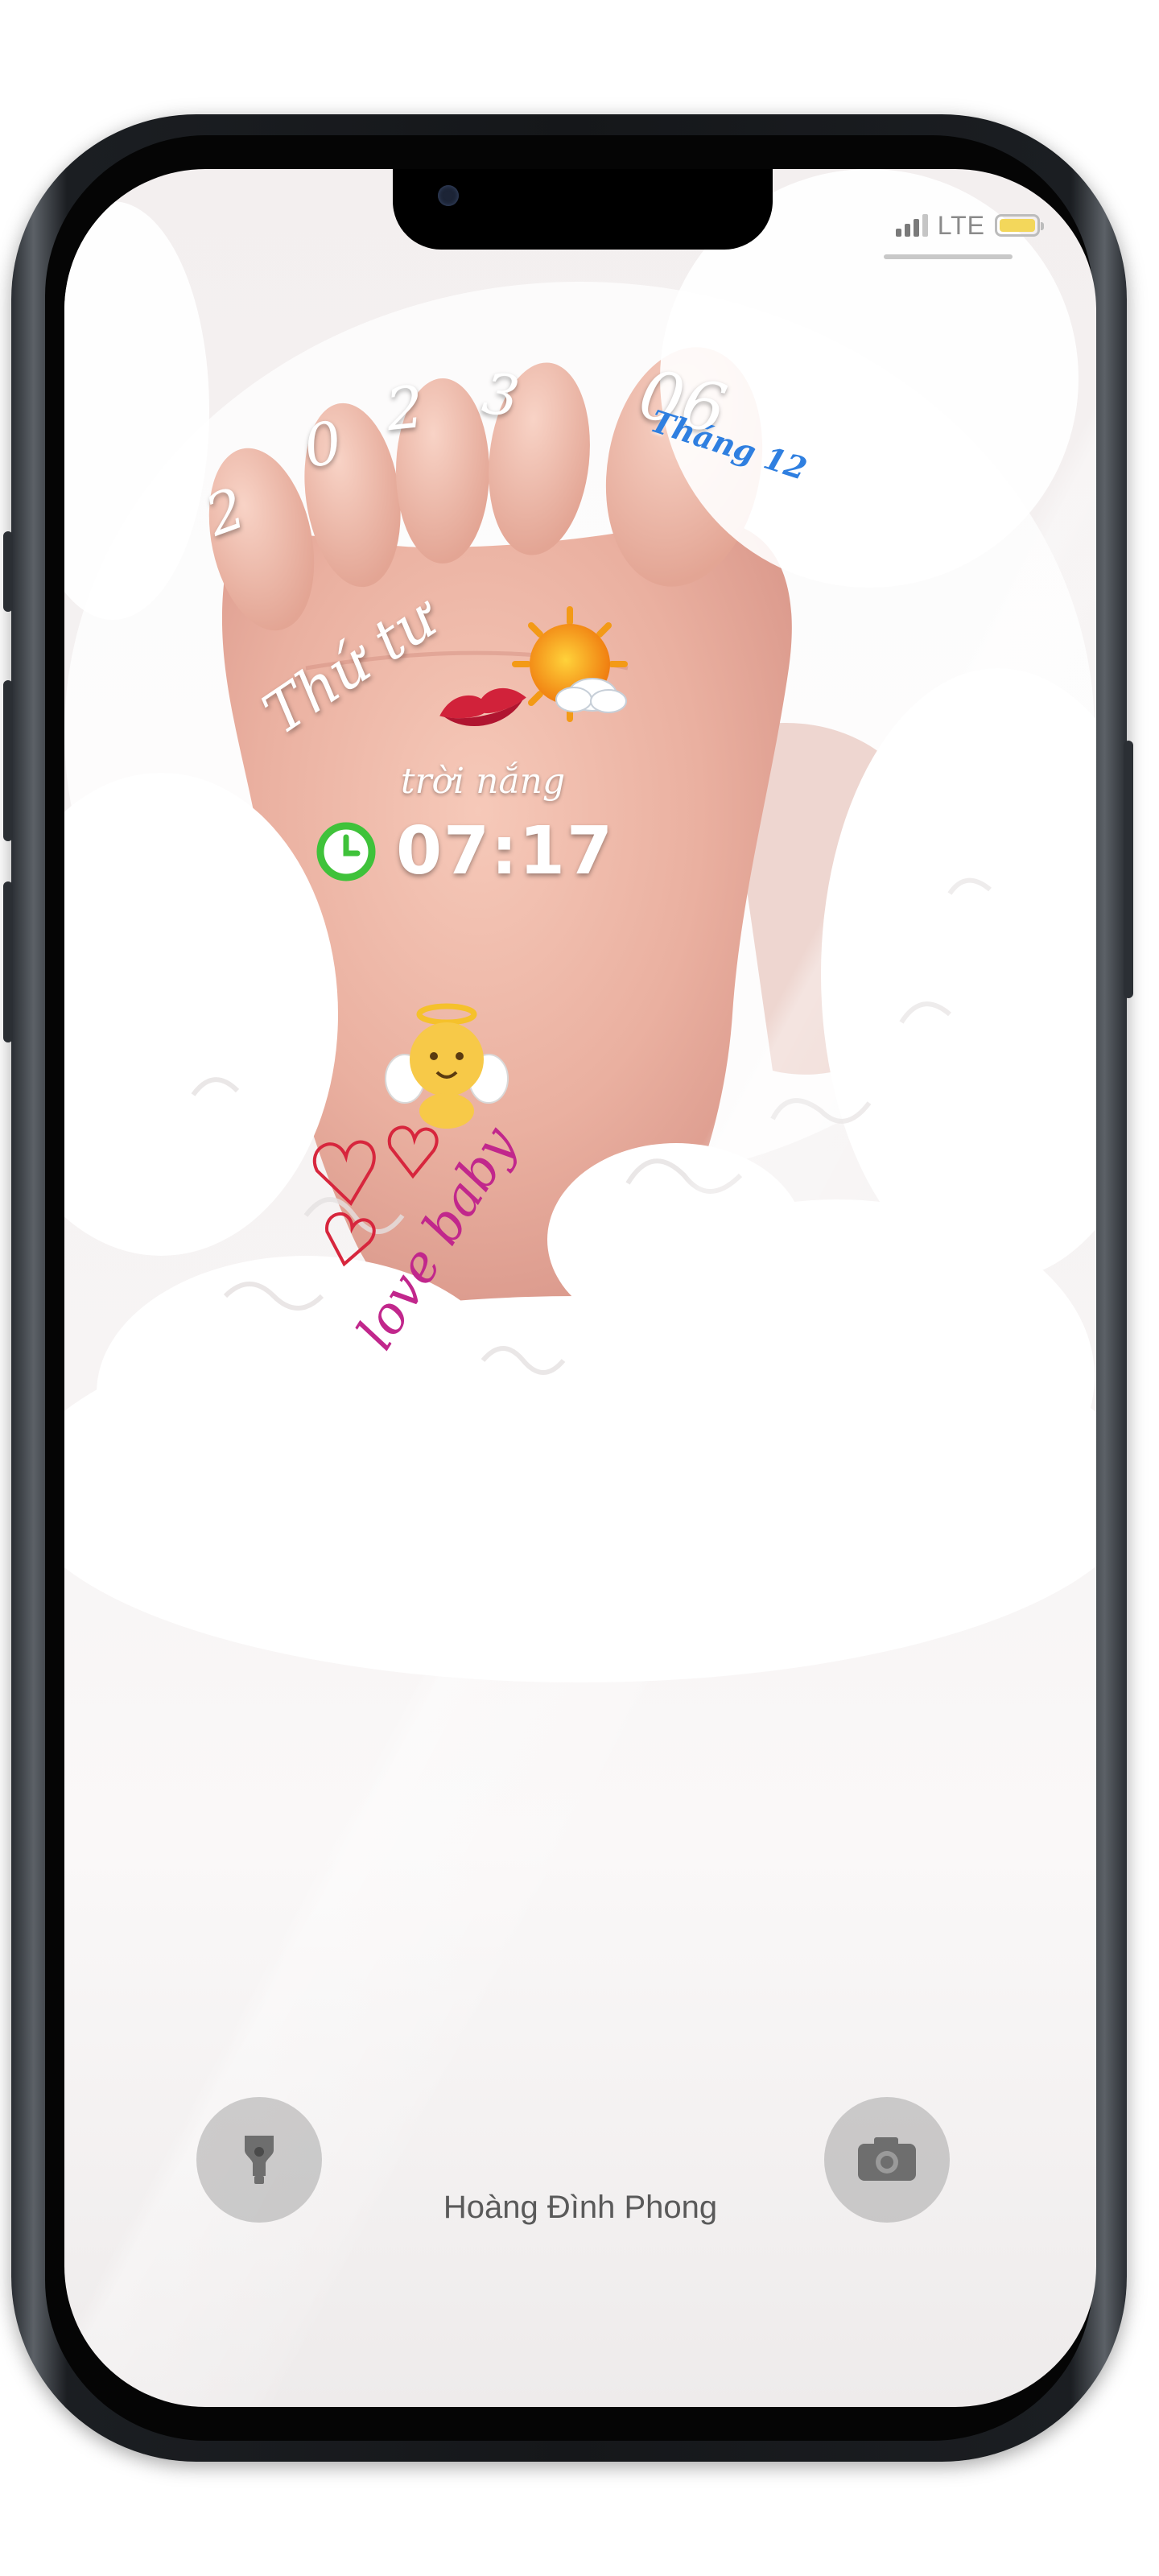 The width and height of the screenshot is (1159, 2576). What do you see at coordinates (505, 851) in the screenshot?
I see `time-display: 07:17` at bounding box center [505, 851].